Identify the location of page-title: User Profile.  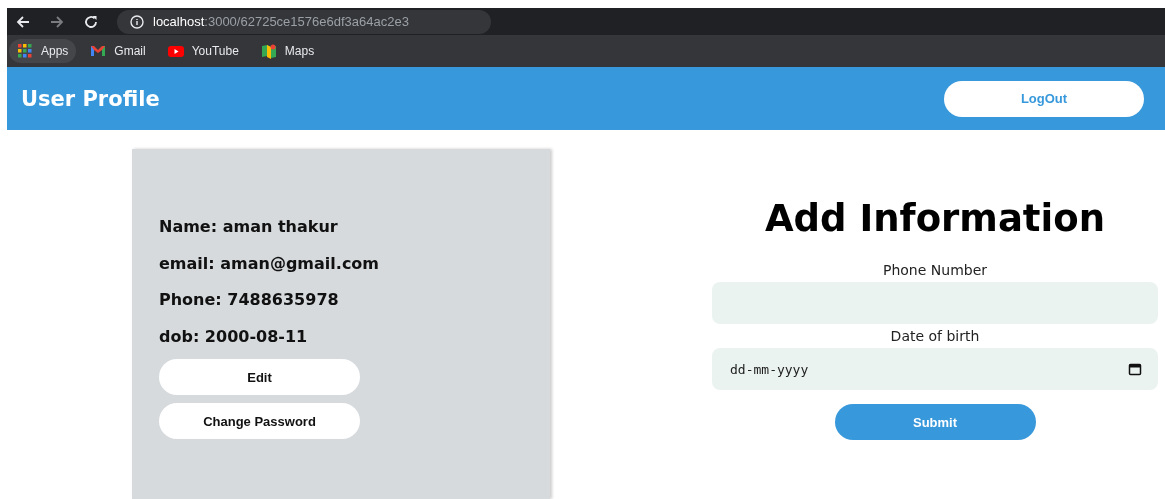
(90, 98).